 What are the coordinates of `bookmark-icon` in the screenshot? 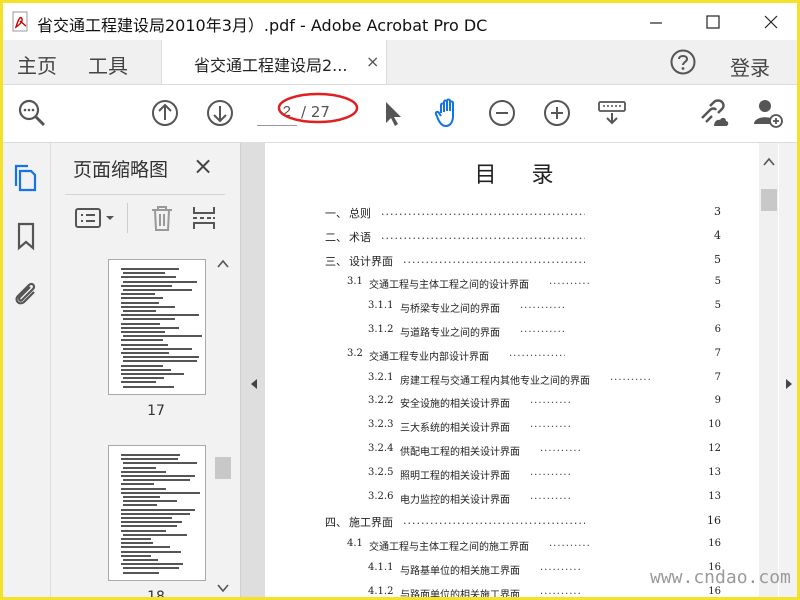 It's located at (26, 236).